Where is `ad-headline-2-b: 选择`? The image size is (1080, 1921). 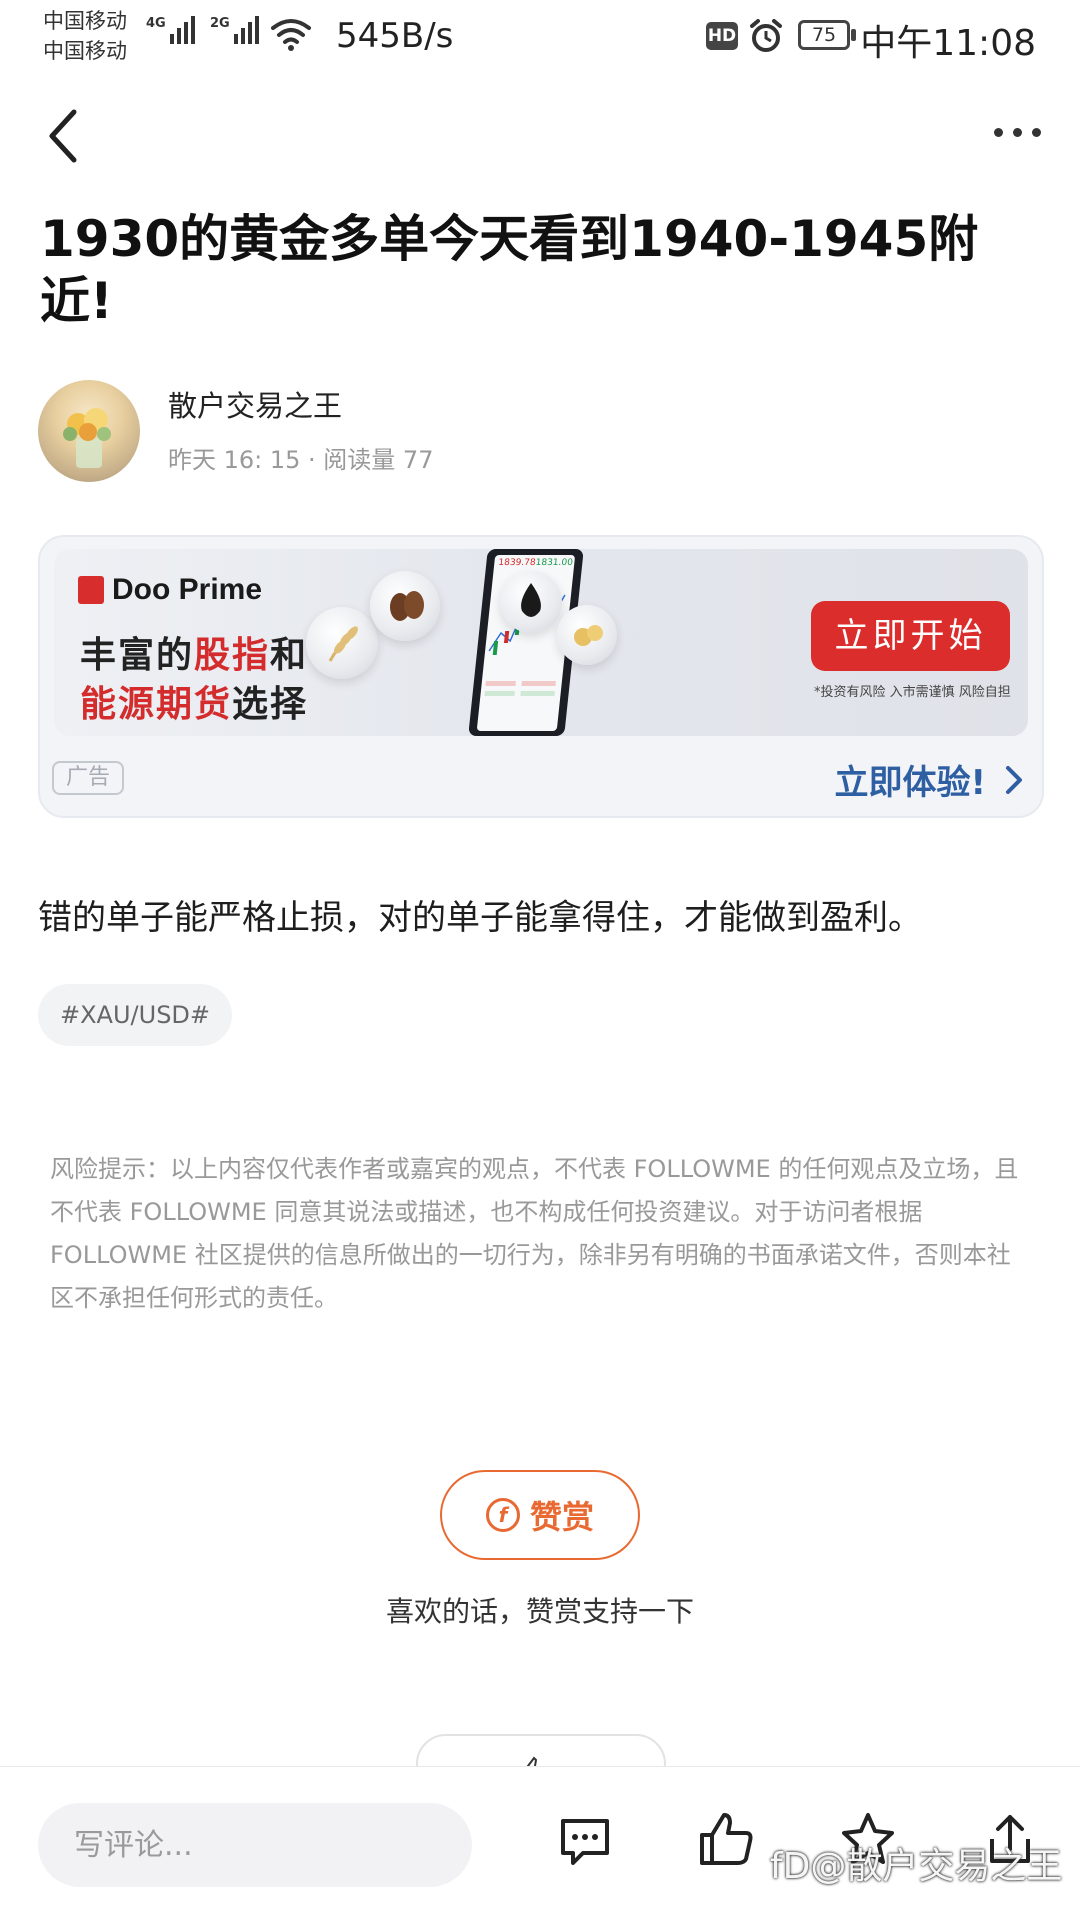
ad-headline-2-b: 选择 is located at coordinates (270, 704).